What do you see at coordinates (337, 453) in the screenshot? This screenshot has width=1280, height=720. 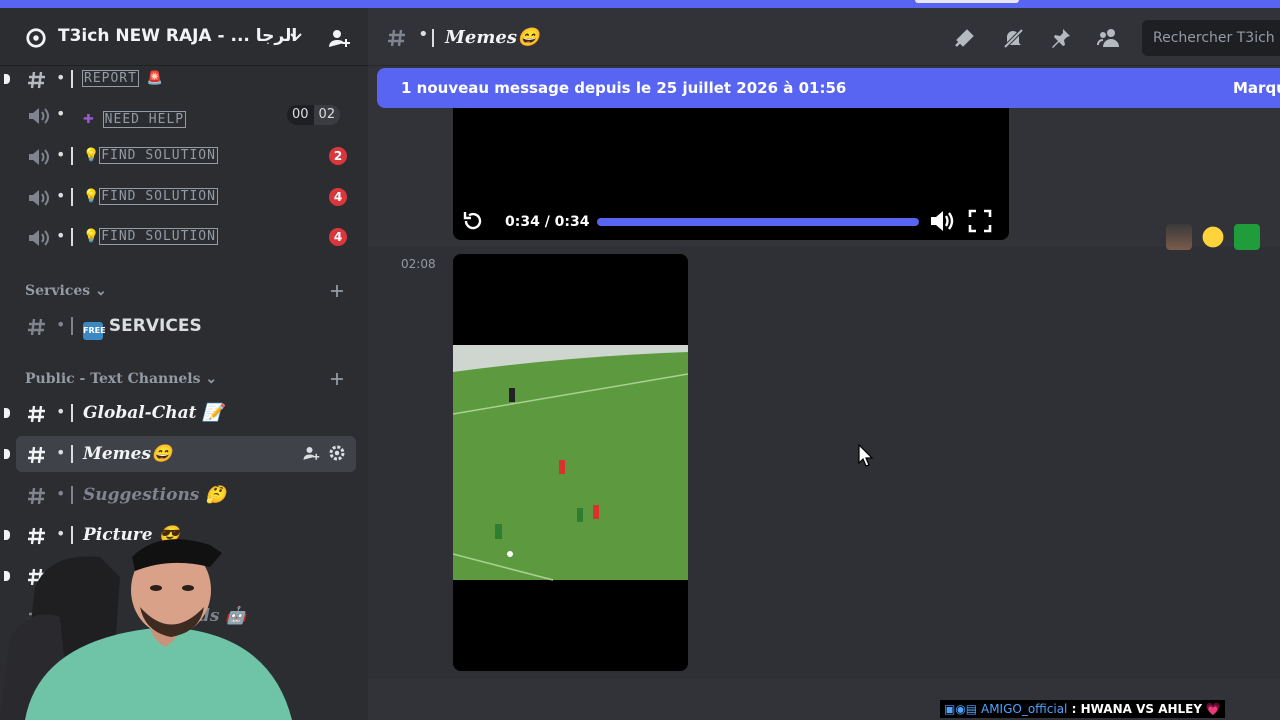 I see `gear-icon` at bounding box center [337, 453].